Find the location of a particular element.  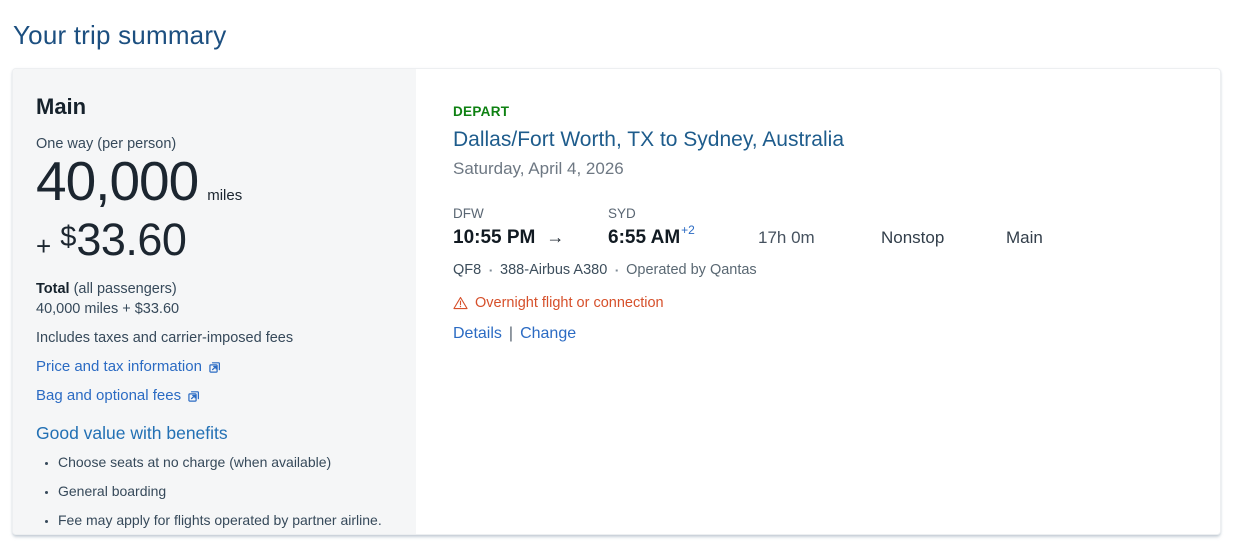

flight-arrow-icon: → is located at coordinates (555, 237).